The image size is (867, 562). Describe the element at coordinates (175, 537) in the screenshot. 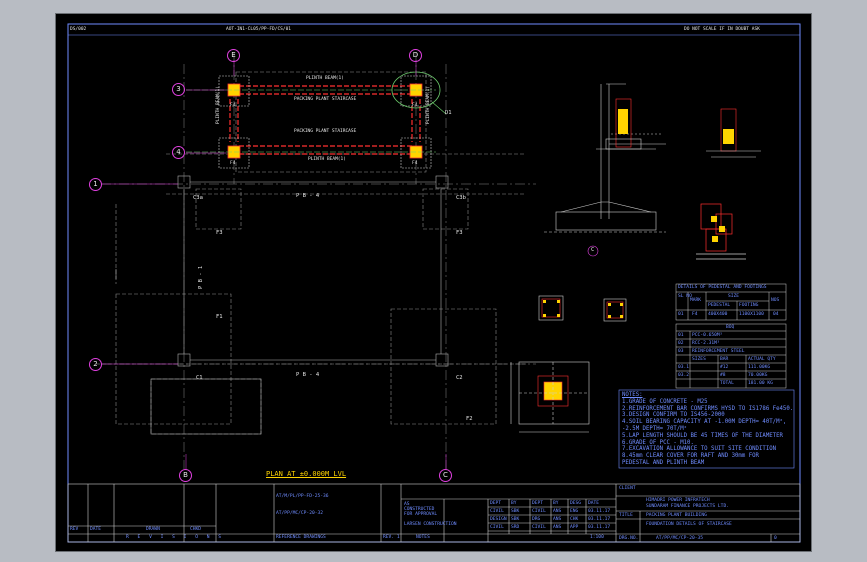

I see `revisions-label: R E V I S I O N S` at that location.